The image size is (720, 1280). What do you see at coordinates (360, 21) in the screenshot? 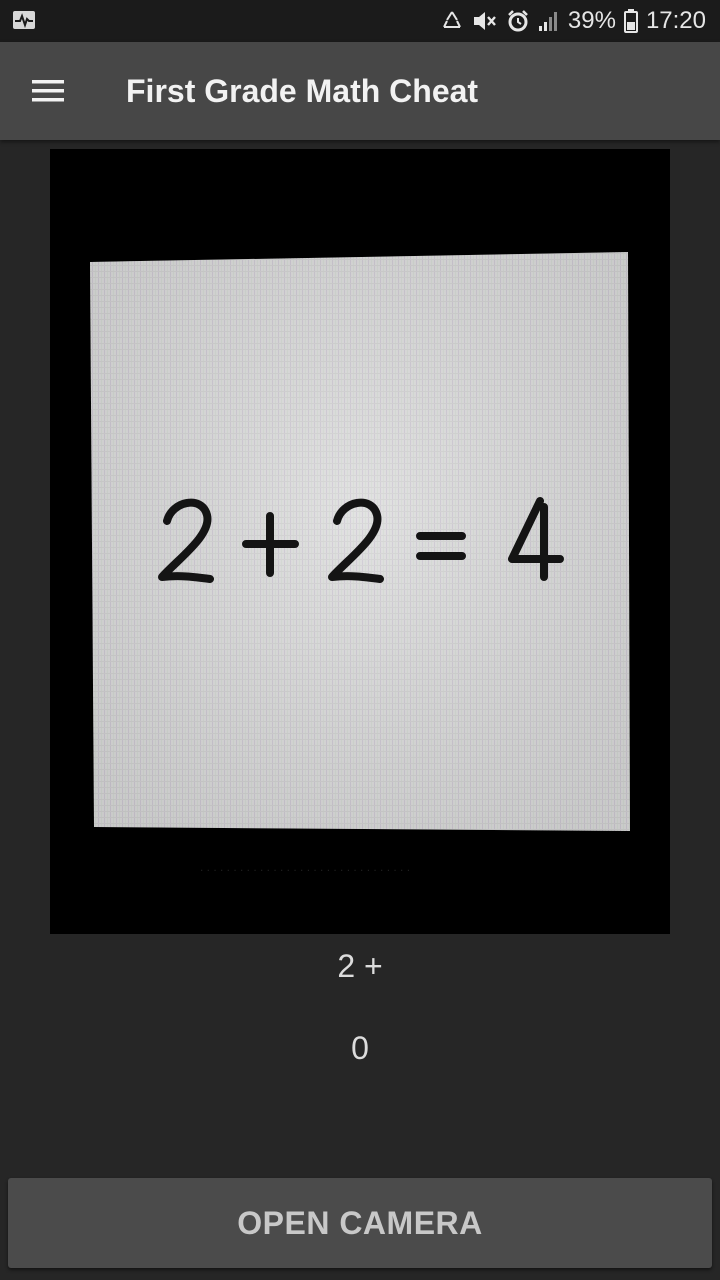
I see `status-bar: 39% 17:20` at bounding box center [360, 21].